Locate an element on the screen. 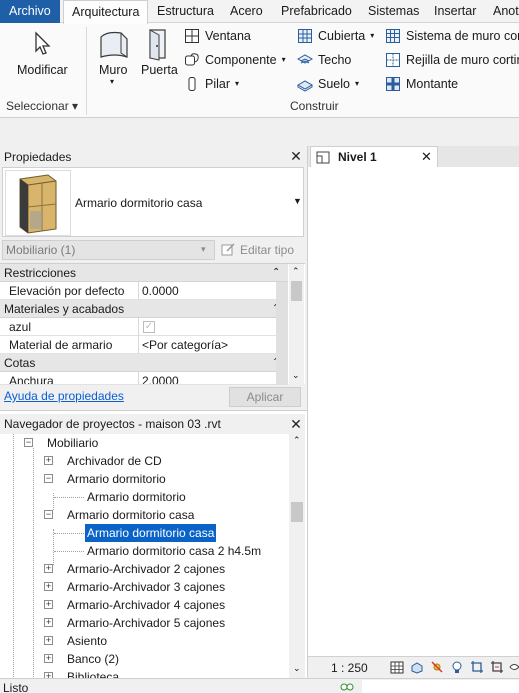 The height and width of the screenshot is (693, 519). category-materiales-label: Materiales y acabados is located at coordinates (64, 309).